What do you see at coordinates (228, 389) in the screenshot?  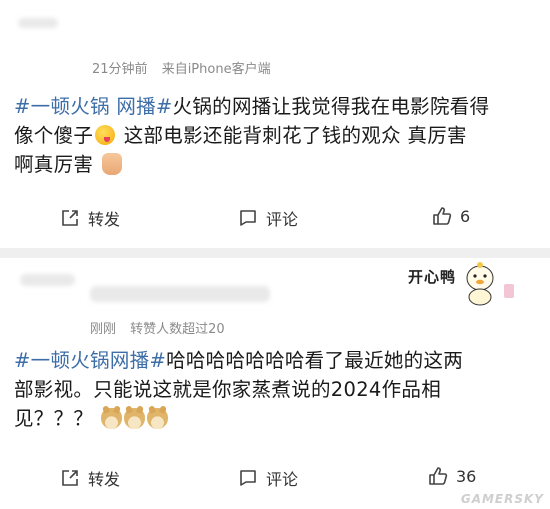 I see `post-text: 部影视。只能说这就是你家蒸煮说的2024作品相` at bounding box center [228, 389].